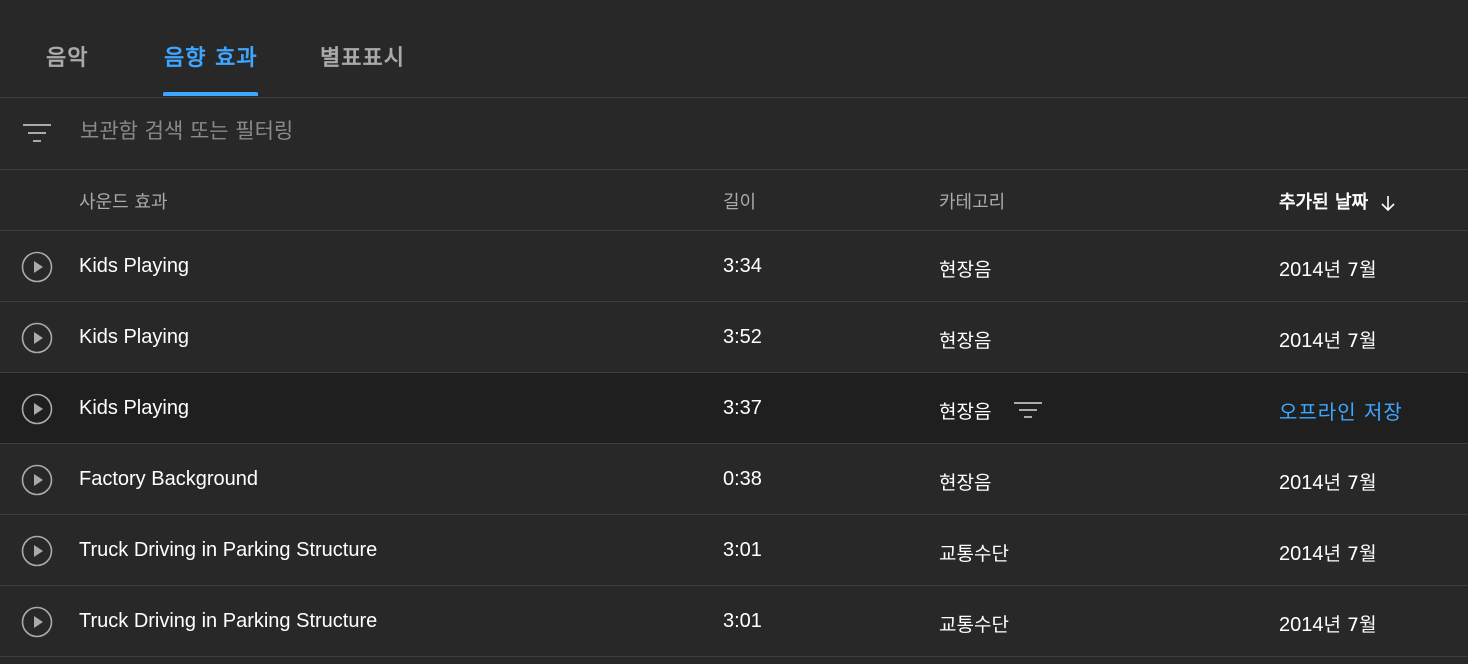 This screenshot has height=664, width=1468. I want to click on track-length: 3:34, so click(742, 266).